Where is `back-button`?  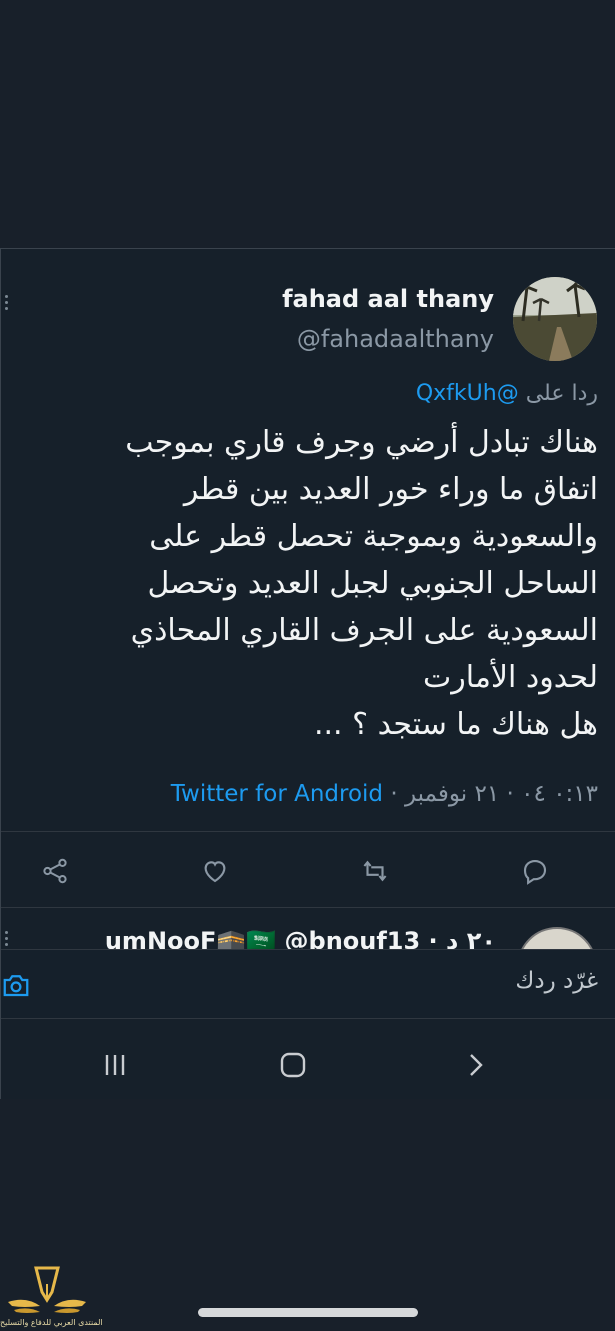 back-button is located at coordinates (475, 1065).